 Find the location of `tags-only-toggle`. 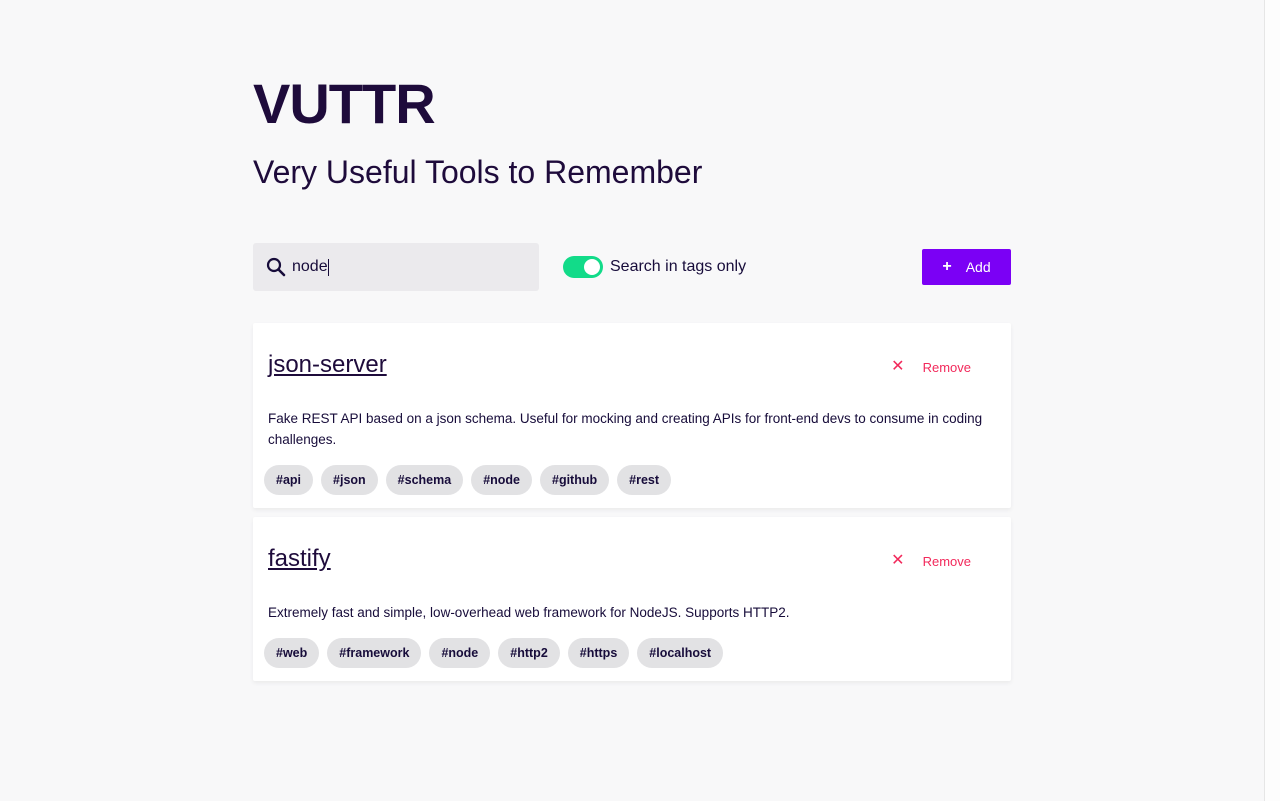

tags-only-toggle is located at coordinates (583, 267).